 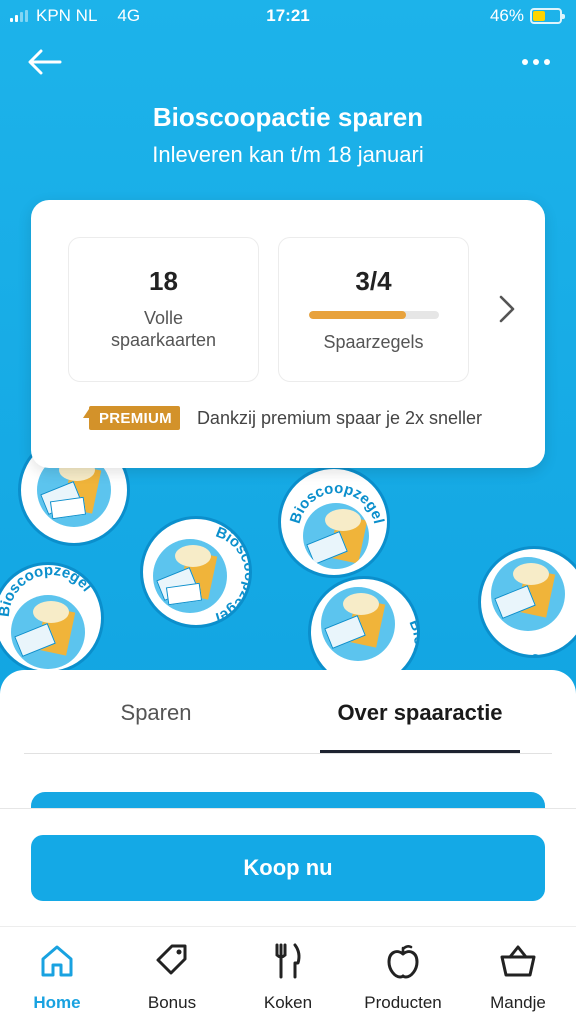 I want to click on status-bar: KPN NL 4G 17:21 46%, so click(x=288, y=16).